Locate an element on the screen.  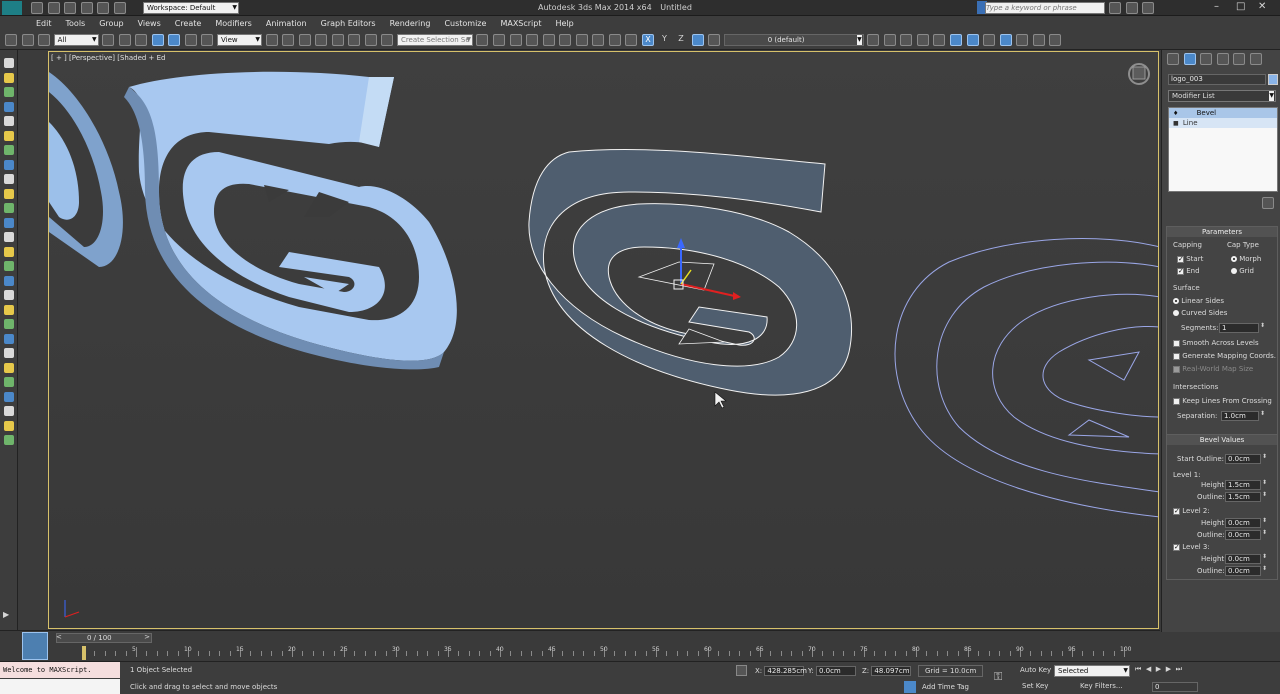
expand-icon: ■ is located at coordinates (1176, 123).